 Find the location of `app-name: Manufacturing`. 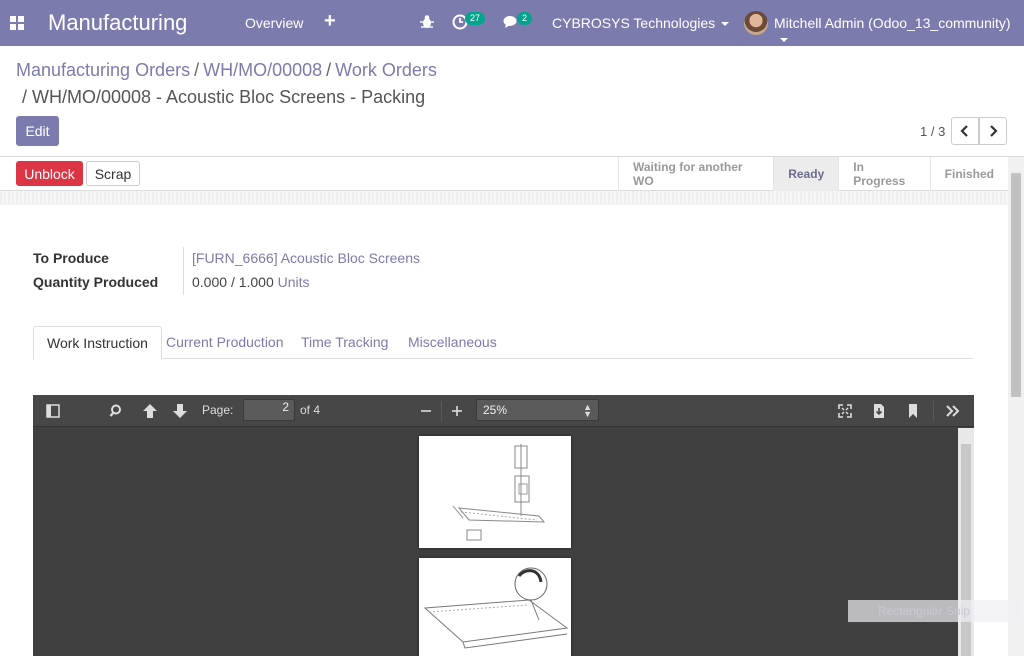

app-name: Manufacturing is located at coordinates (117, 23).